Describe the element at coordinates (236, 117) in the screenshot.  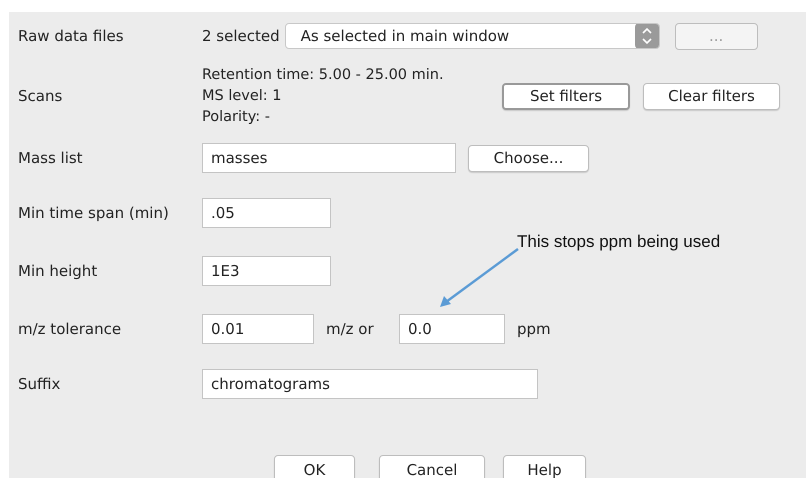
I see `filter-summary: Polarity: -` at that location.